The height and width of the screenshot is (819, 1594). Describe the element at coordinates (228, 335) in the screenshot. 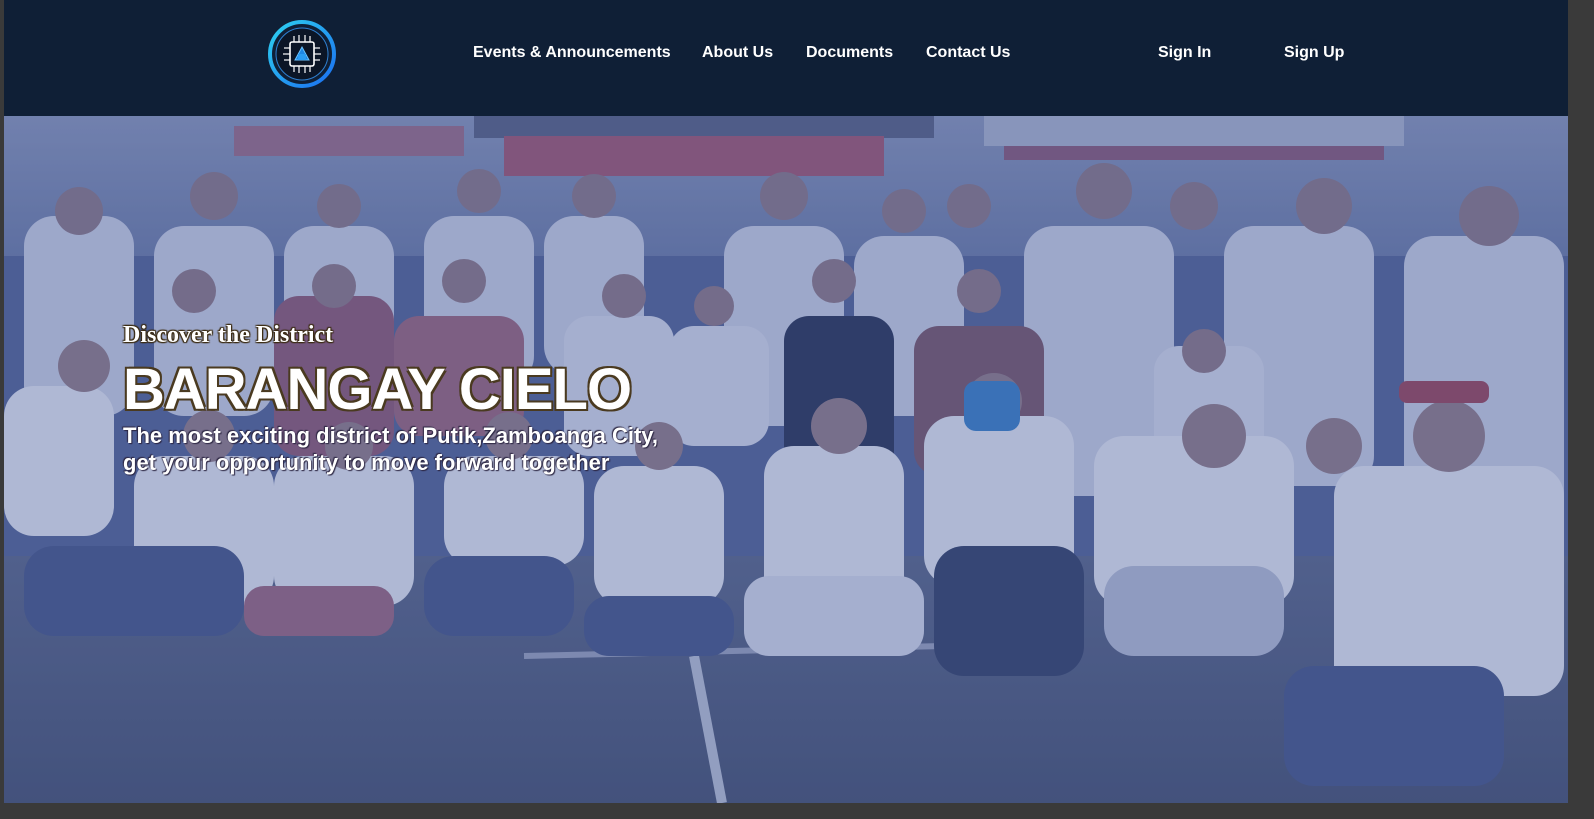

I see `hero-eyebrow: Discover the District` at that location.